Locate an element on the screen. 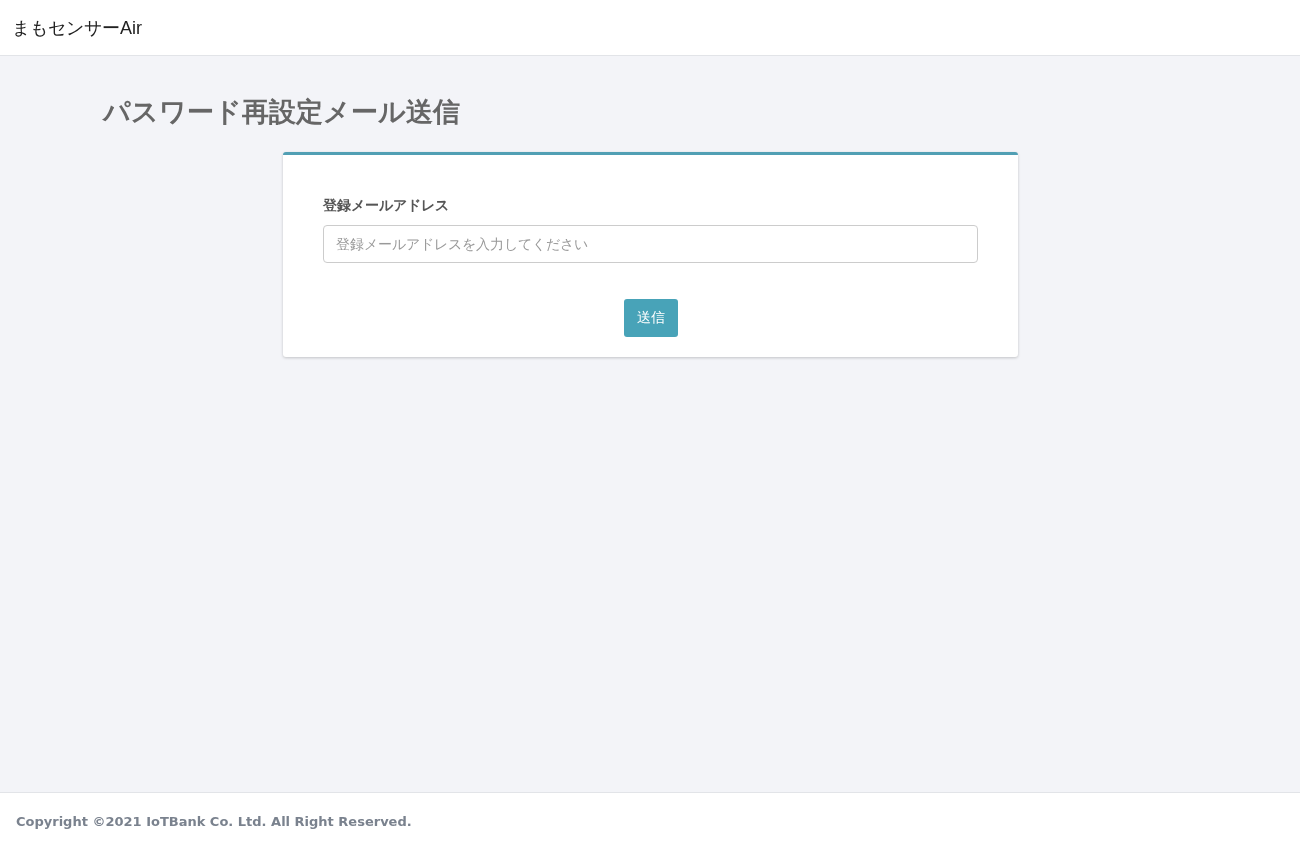 Image resolution: width=1300 pixels, height=850 pixels. page-title: パスワード再設定メール送信 is located at coordinates (282, 112).